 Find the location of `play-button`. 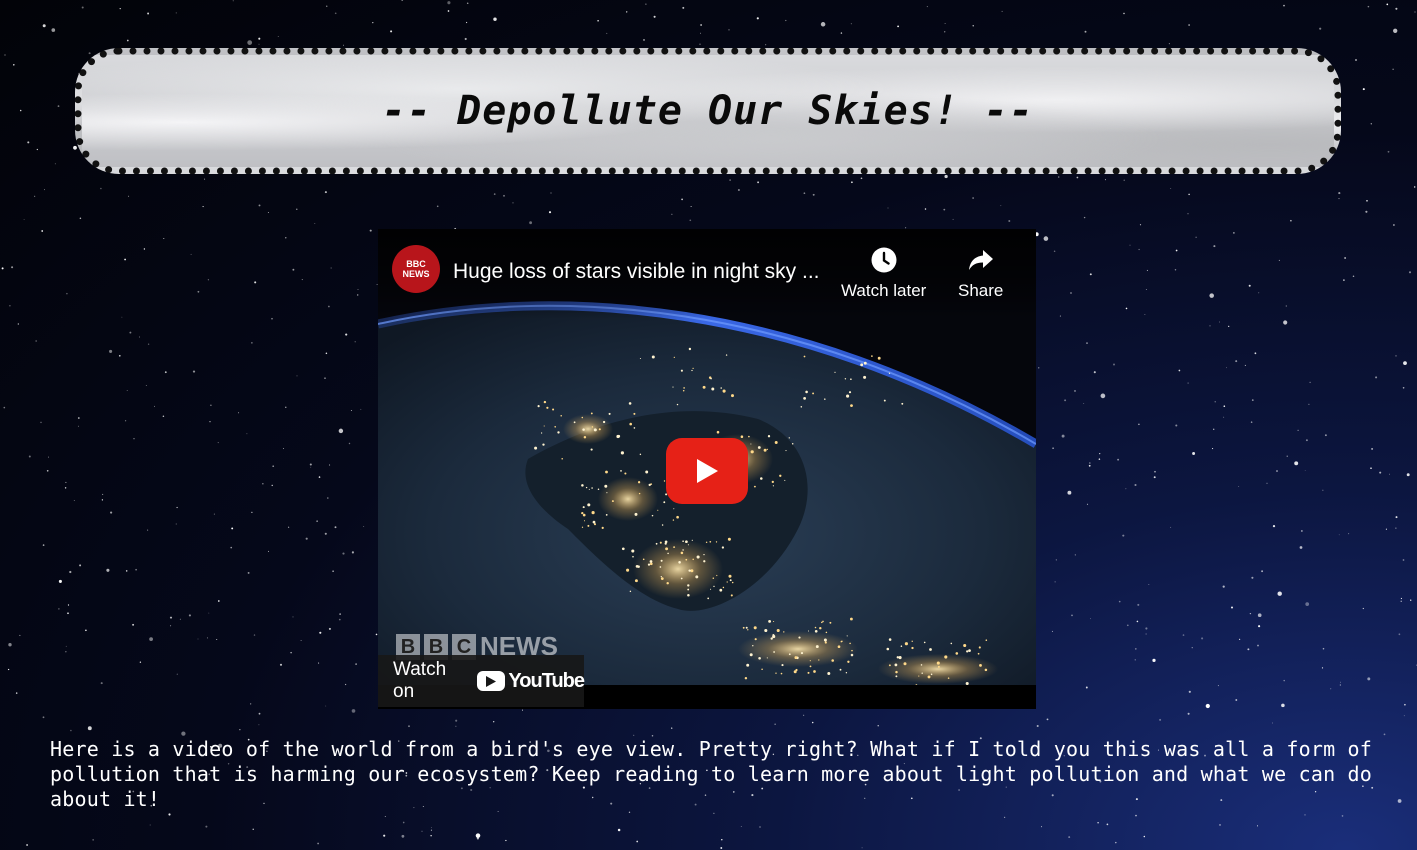

play-button is located at coordinates (707, 471).